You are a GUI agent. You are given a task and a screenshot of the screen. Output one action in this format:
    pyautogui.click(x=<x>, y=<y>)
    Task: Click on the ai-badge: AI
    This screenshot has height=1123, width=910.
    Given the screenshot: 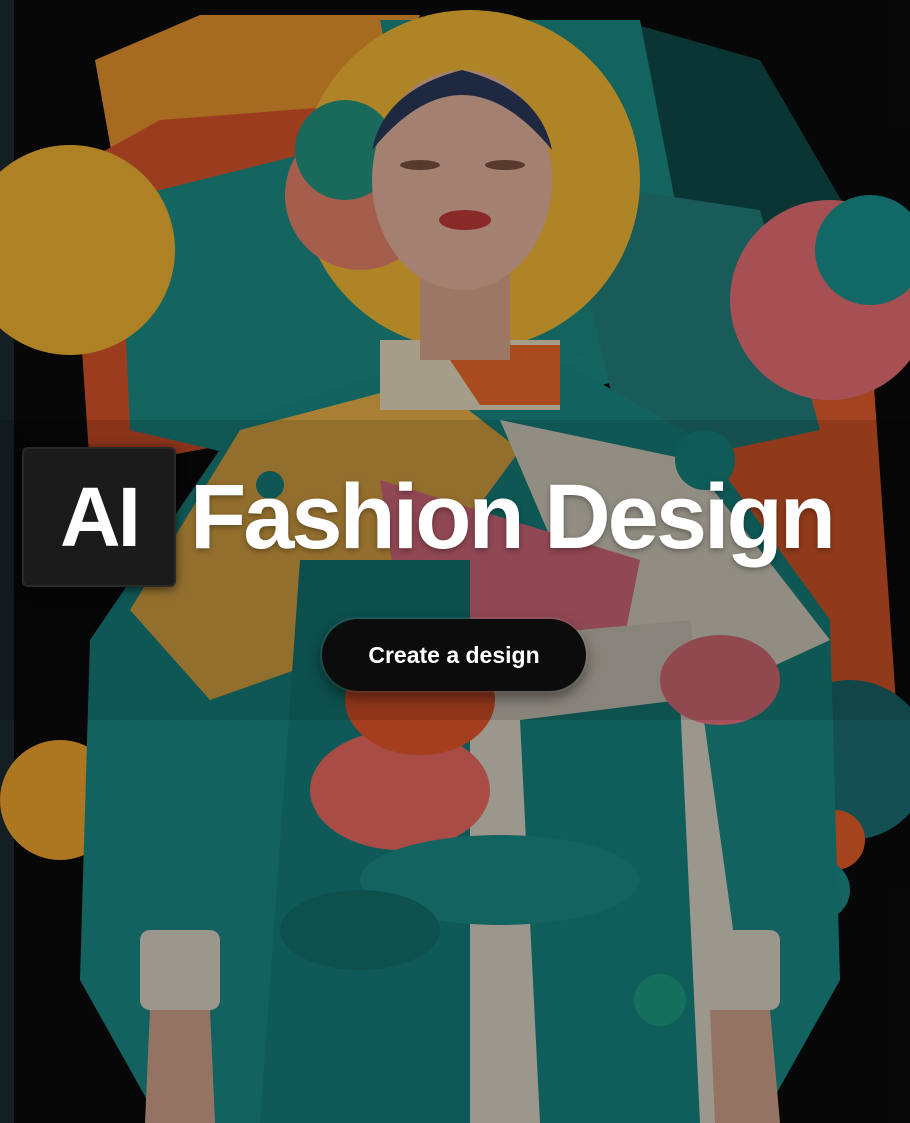 What is the action you would take?
    pyautogui.click(x=99, y=517)
    